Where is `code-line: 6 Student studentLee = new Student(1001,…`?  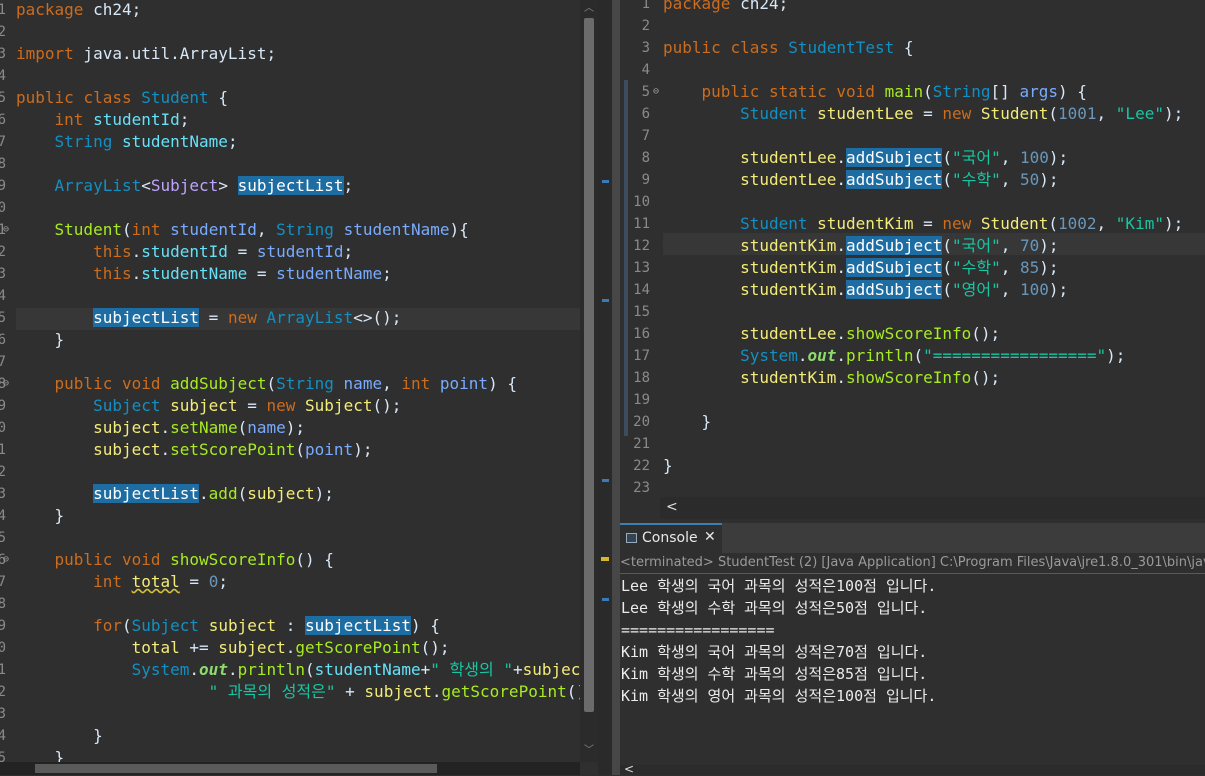 code-line: 6 Student studentLee = new Student(1001,… is located at coordinates (912, 114).